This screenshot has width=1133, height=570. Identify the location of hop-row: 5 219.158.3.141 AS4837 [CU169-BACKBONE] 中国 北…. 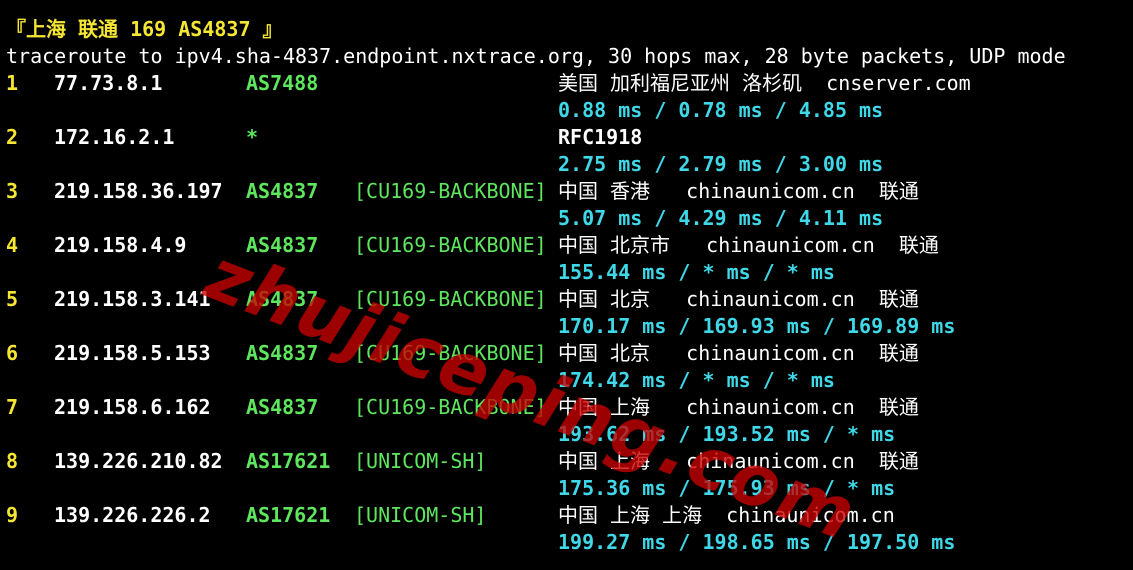
(566, 313).